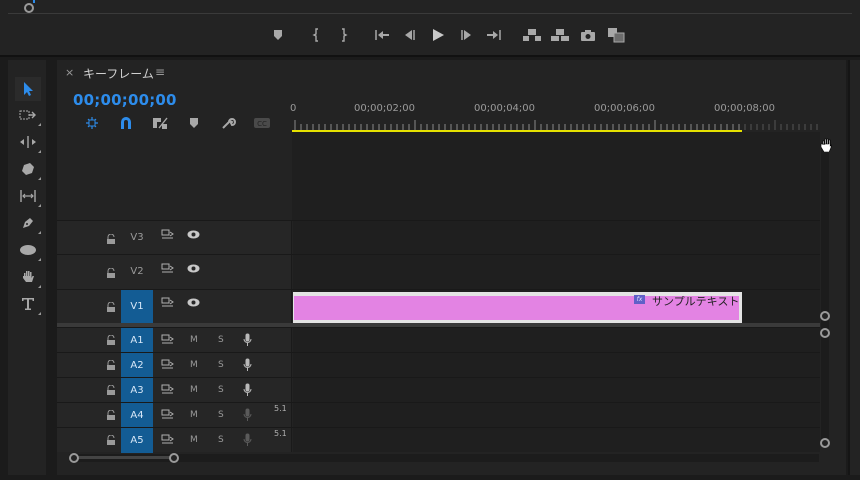 This screenshot has width=860, height=480. I want to click on track-target: A3, so click(137, 390).